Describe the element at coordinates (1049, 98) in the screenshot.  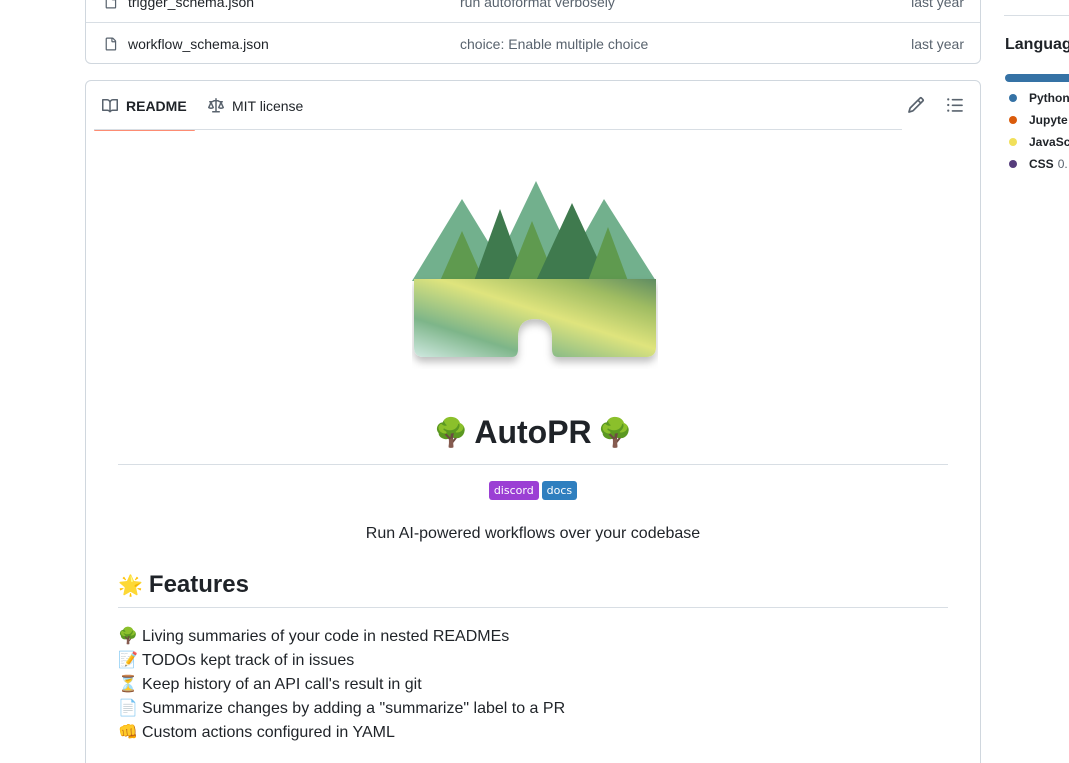
I see `language-name: Python` at that location.